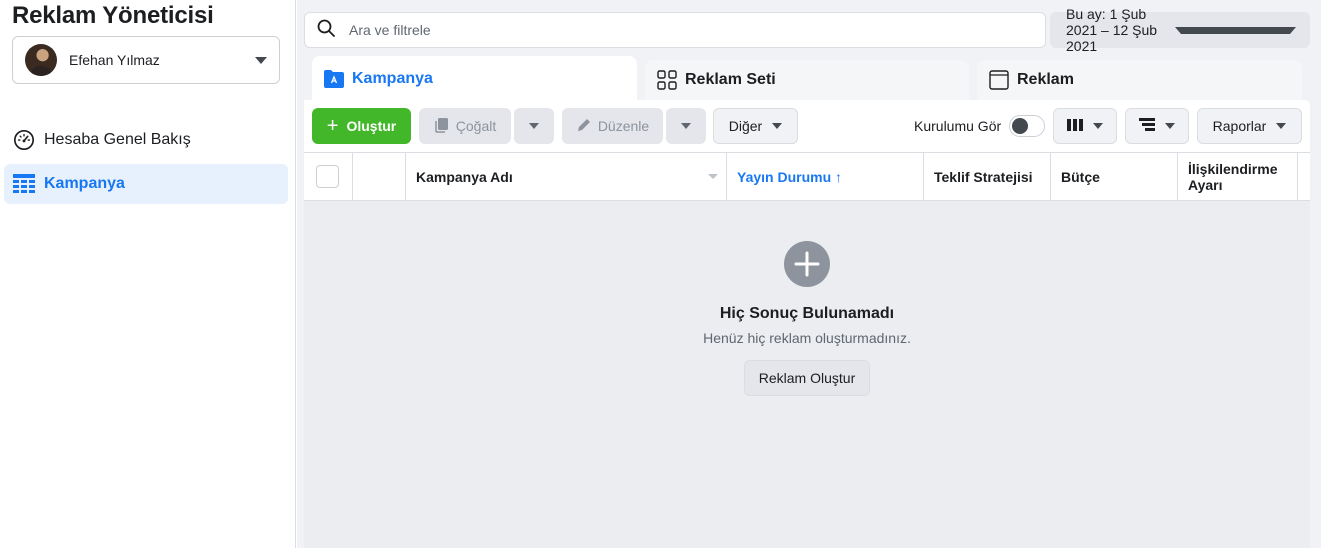  Describe the element at coordinates (464, 176) in the screenshot. I see `column-header-label: Kampanya Adı` at that location.